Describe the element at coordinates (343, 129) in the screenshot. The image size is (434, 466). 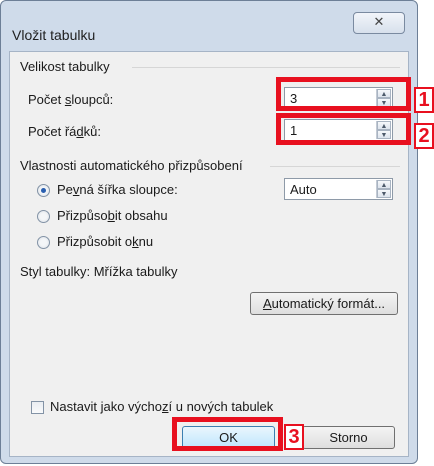
I see `highlight-box-rows` at that location.